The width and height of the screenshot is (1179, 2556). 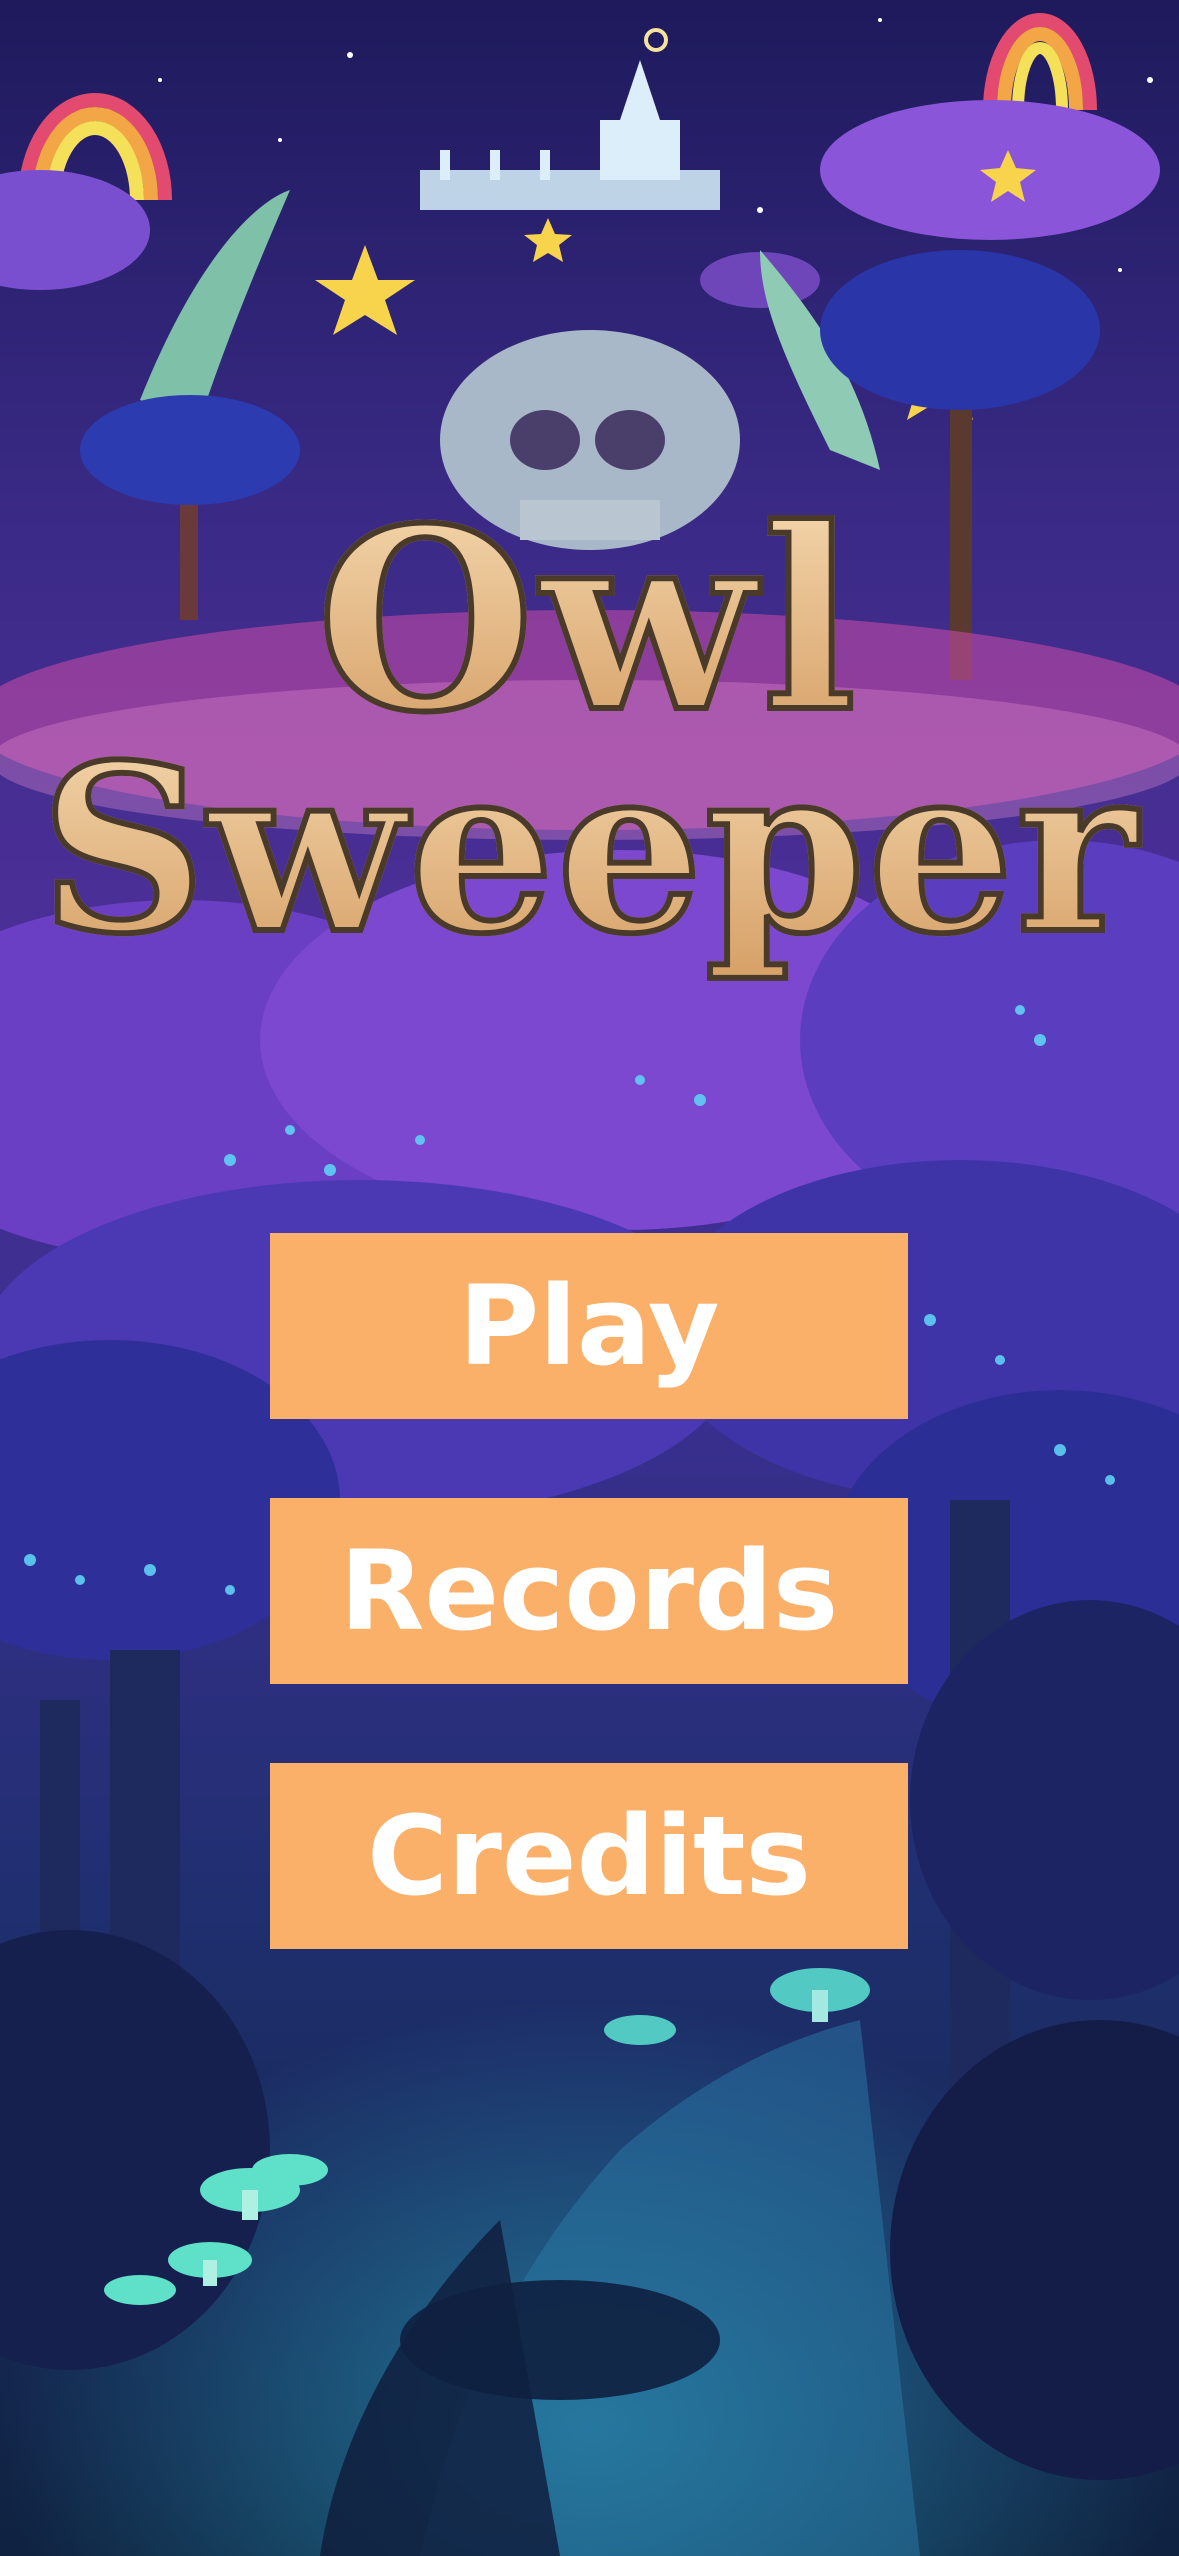 What do you see at coordinates (589, 620) in the screenshot?
I see `title-line-owl: Owl` at bounding box center [589, 620].